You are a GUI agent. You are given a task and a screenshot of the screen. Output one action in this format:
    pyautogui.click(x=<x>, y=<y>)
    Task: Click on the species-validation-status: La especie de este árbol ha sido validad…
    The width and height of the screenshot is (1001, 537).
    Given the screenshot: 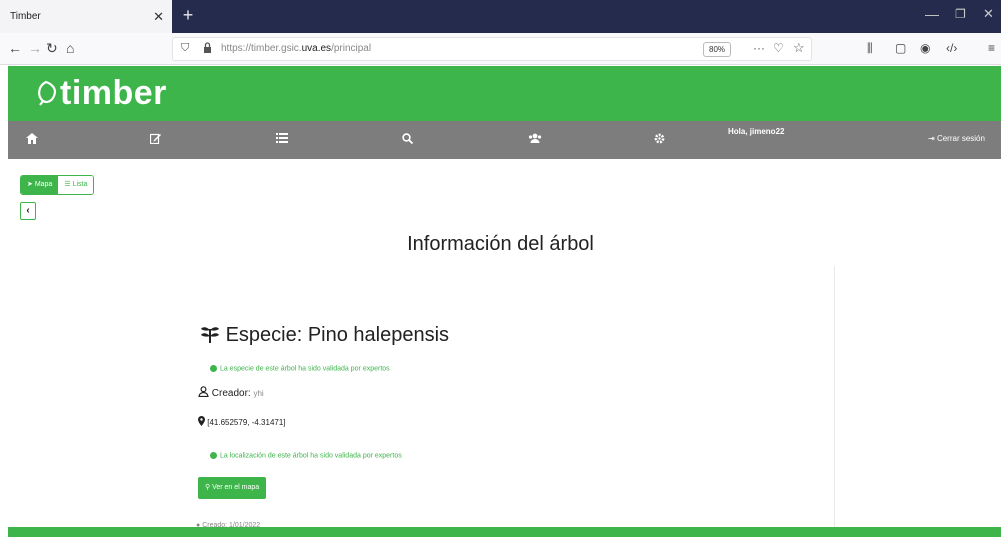 What is the action you would take?
    pyautogui.click(x=300, y=368)
    